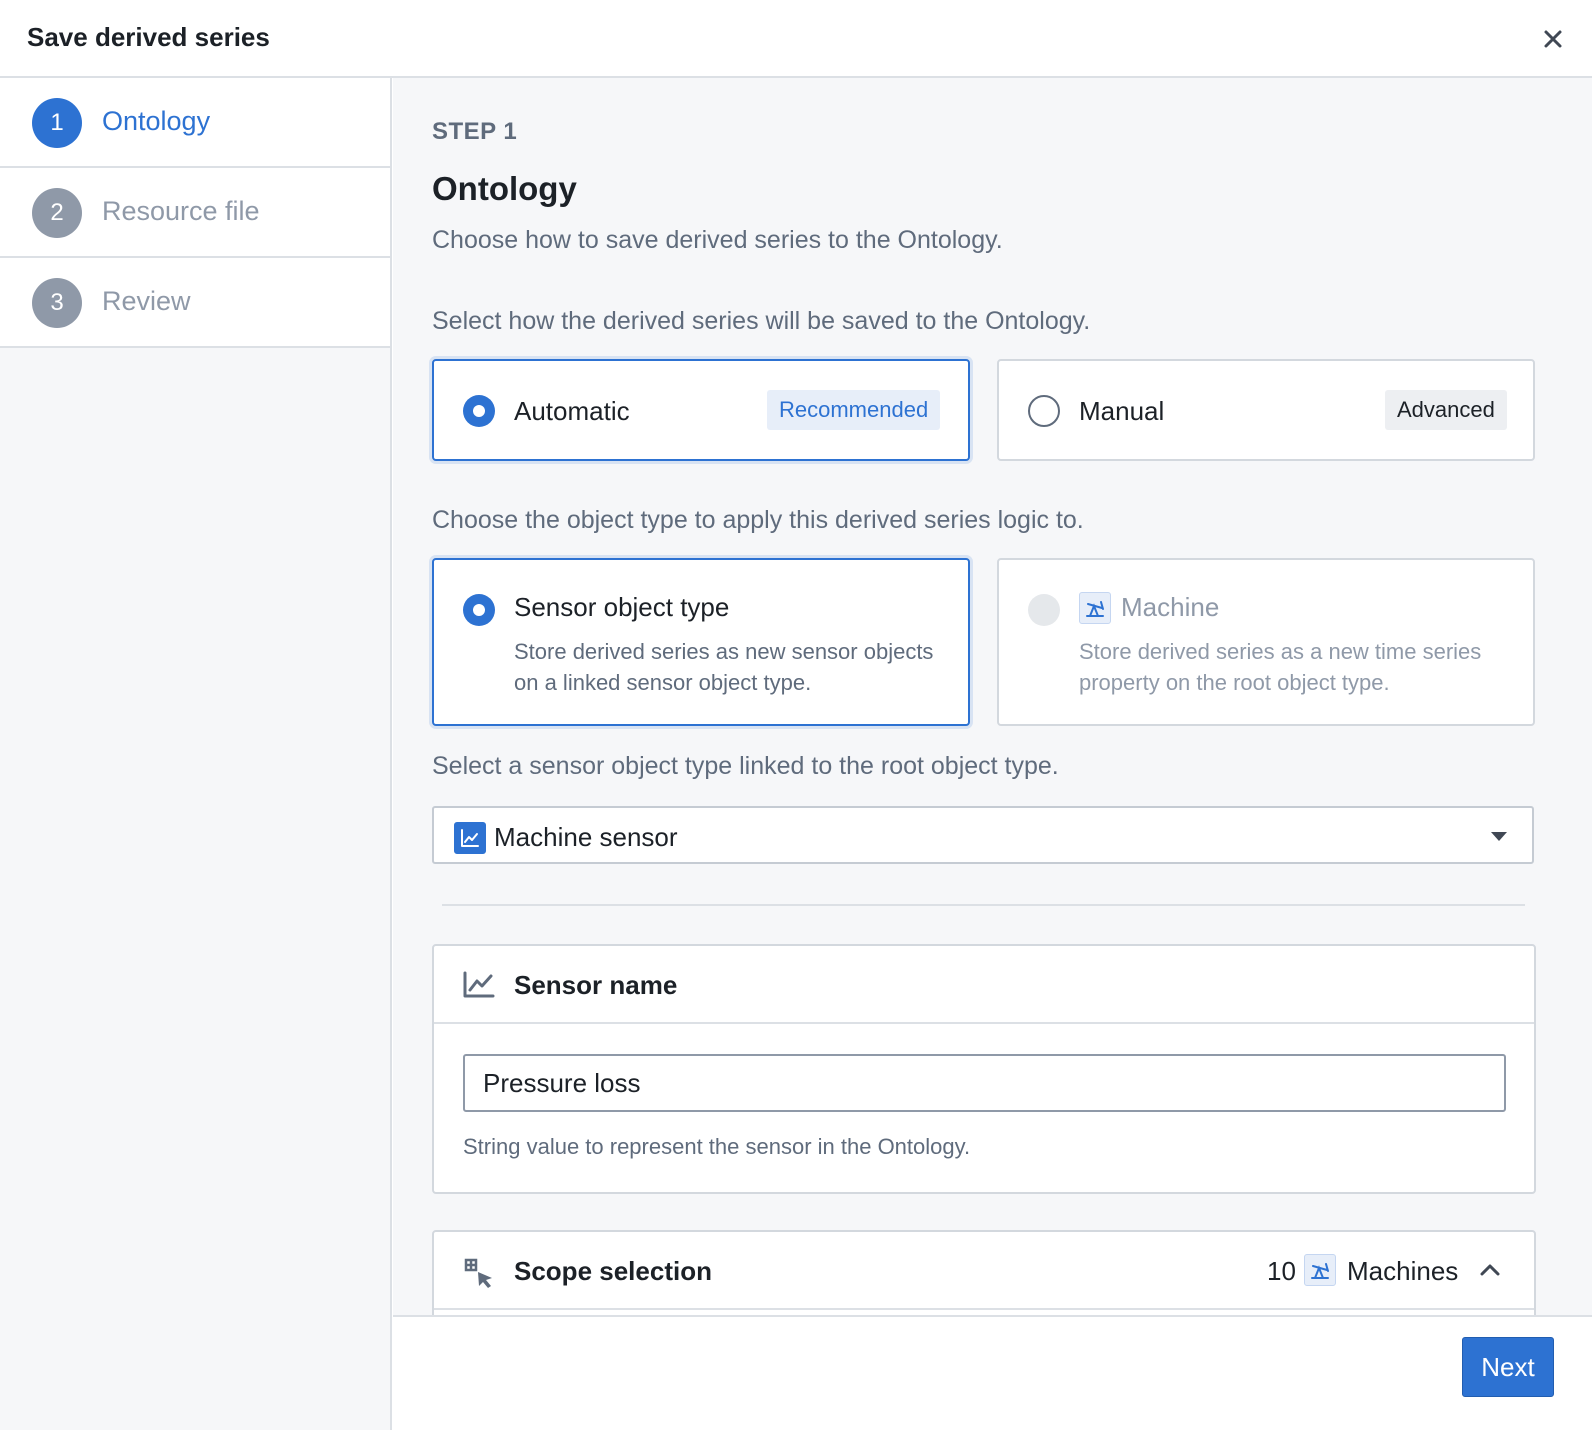  Describe the element at coordinates (57, 303) in the screenshot. I see `step-number: 3` at that location.